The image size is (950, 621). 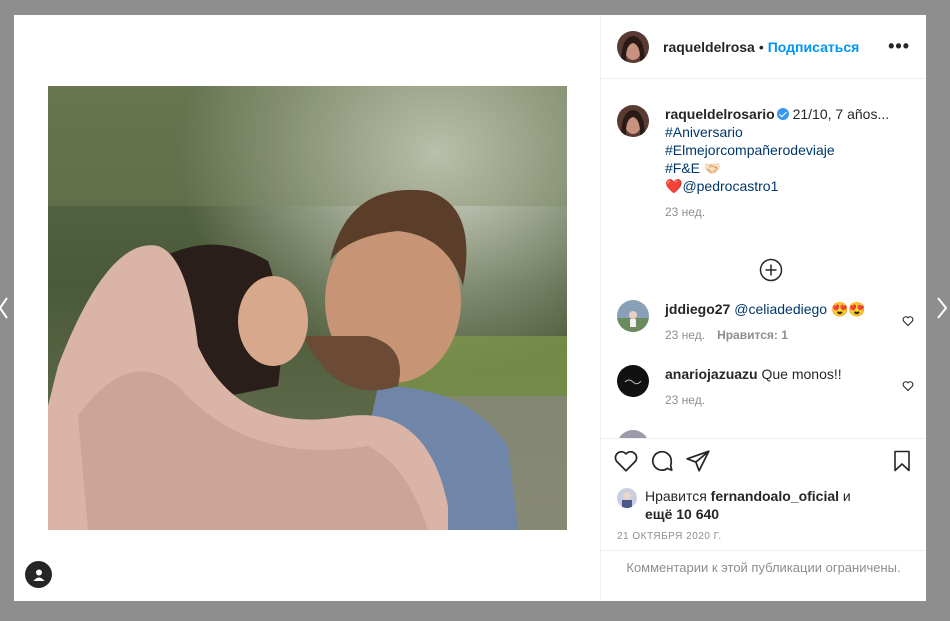 I want to click on next-post-chevron-icon, so click(x=942, y=310).